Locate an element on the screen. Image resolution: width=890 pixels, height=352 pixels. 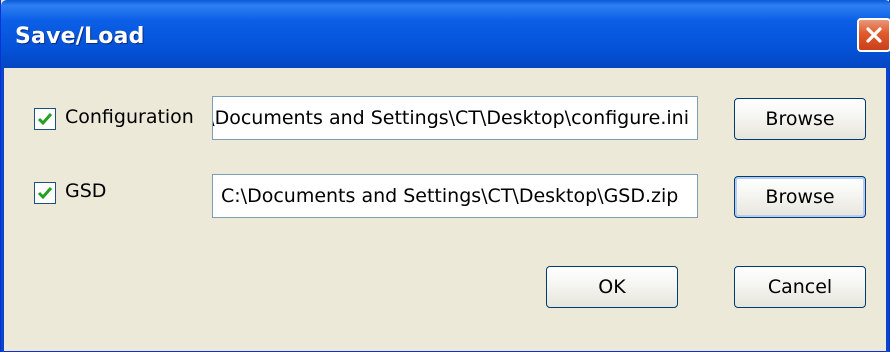
dialog-title: Save/Load is located at coordinates (80, 36).